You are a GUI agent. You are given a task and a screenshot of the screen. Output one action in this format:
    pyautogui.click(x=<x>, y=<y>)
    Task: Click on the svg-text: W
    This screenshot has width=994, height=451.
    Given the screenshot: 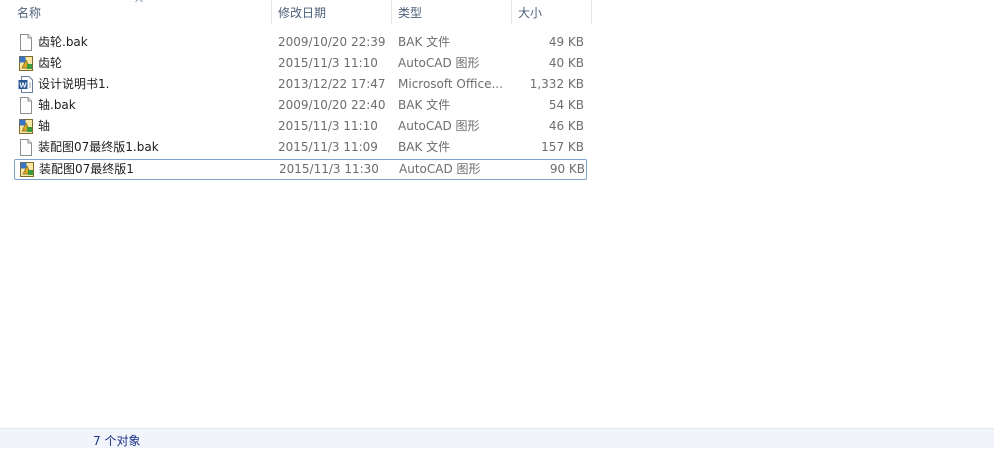 What is the action you would take?
    pyautogui.click(x=23, y=84)
    